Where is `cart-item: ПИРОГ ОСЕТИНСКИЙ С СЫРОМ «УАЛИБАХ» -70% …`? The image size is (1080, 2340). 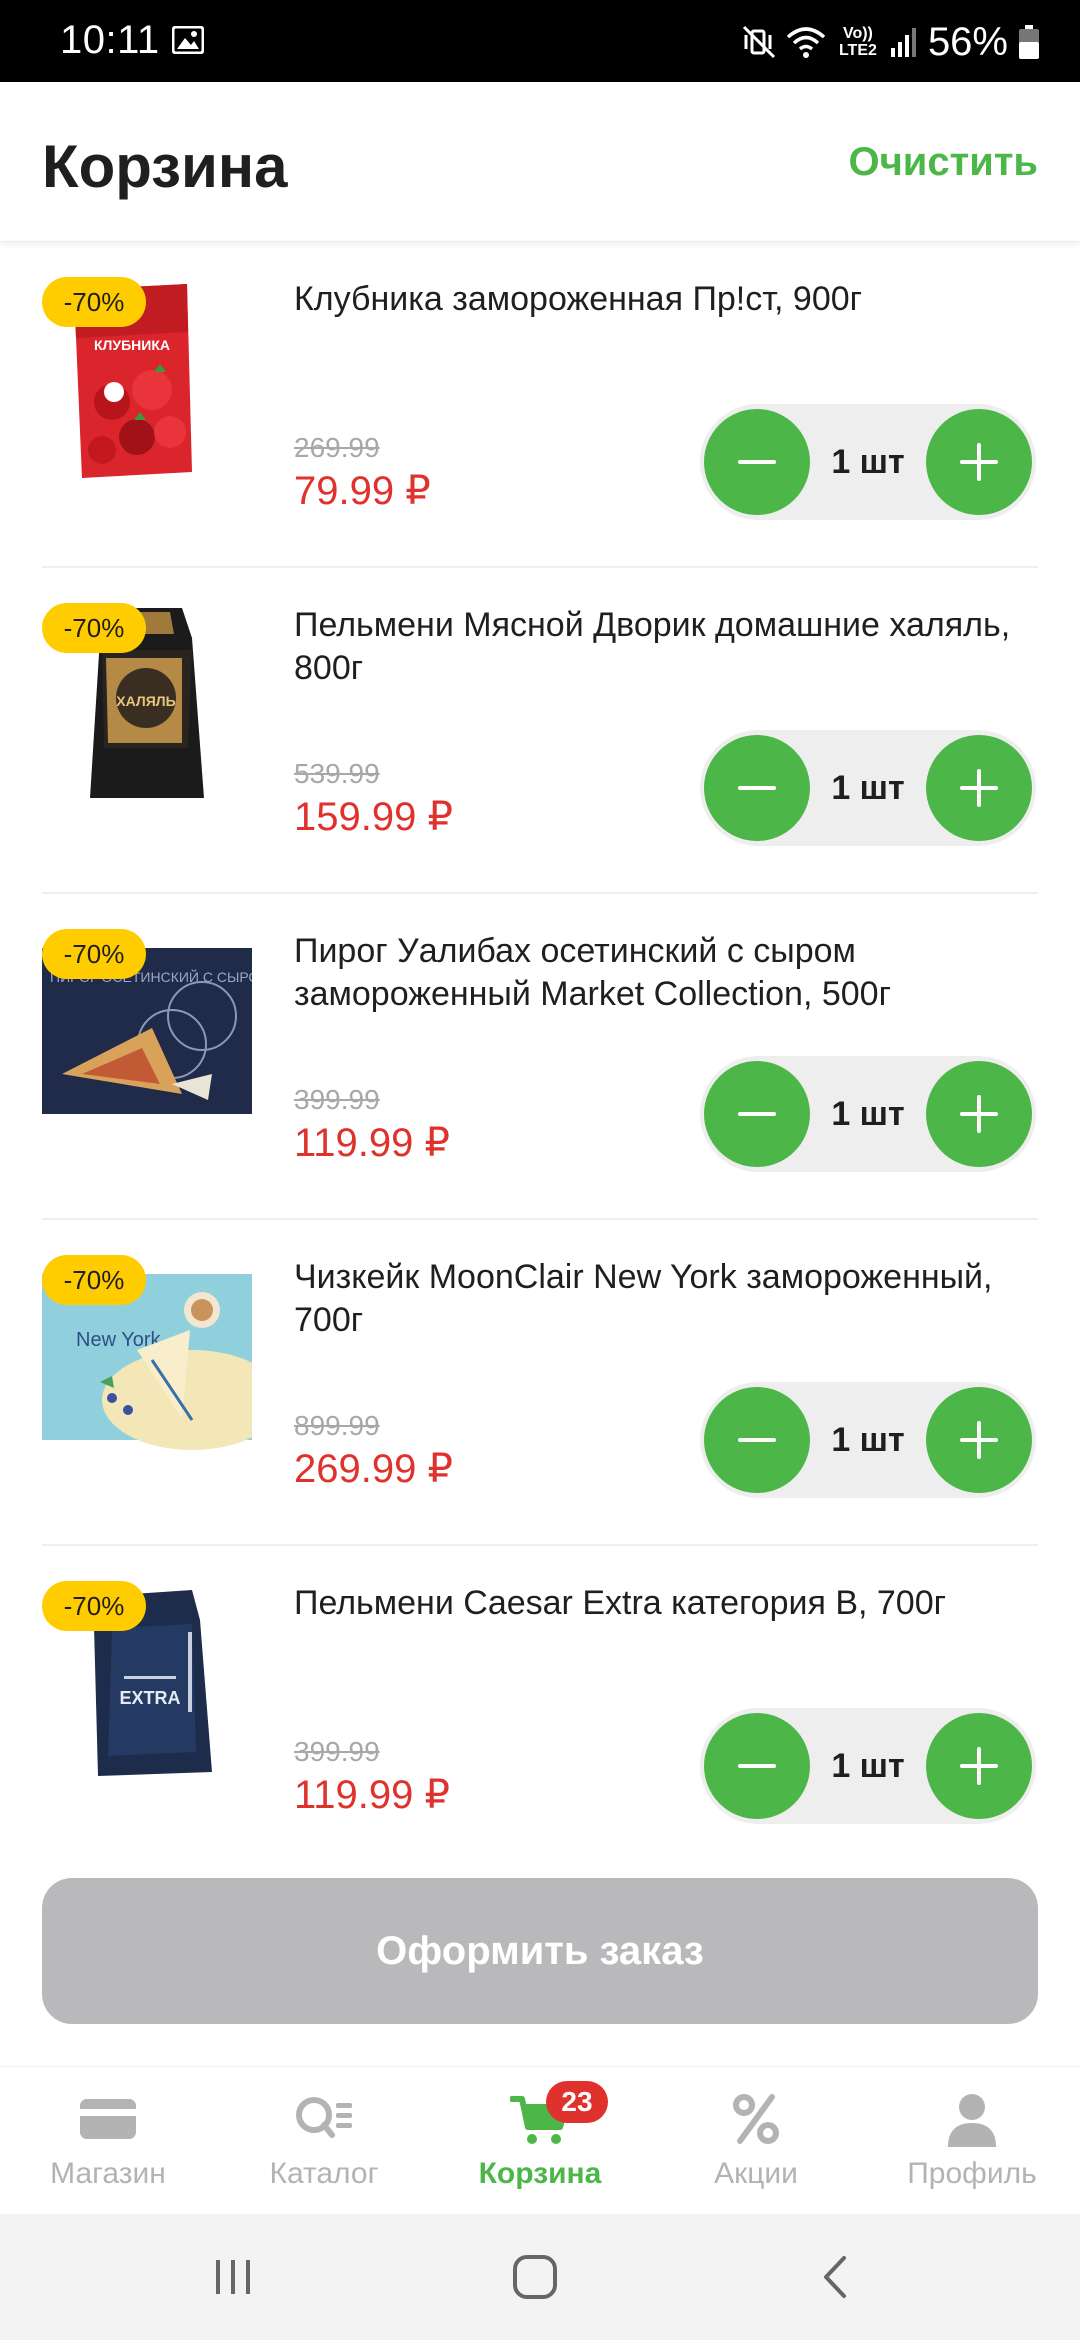
cart-item: ПИРОГ ОСЕТИНСКИЙ С СЫРОМ «УАЛИБАХ» -70% … is located at coordinates (540, 1057).